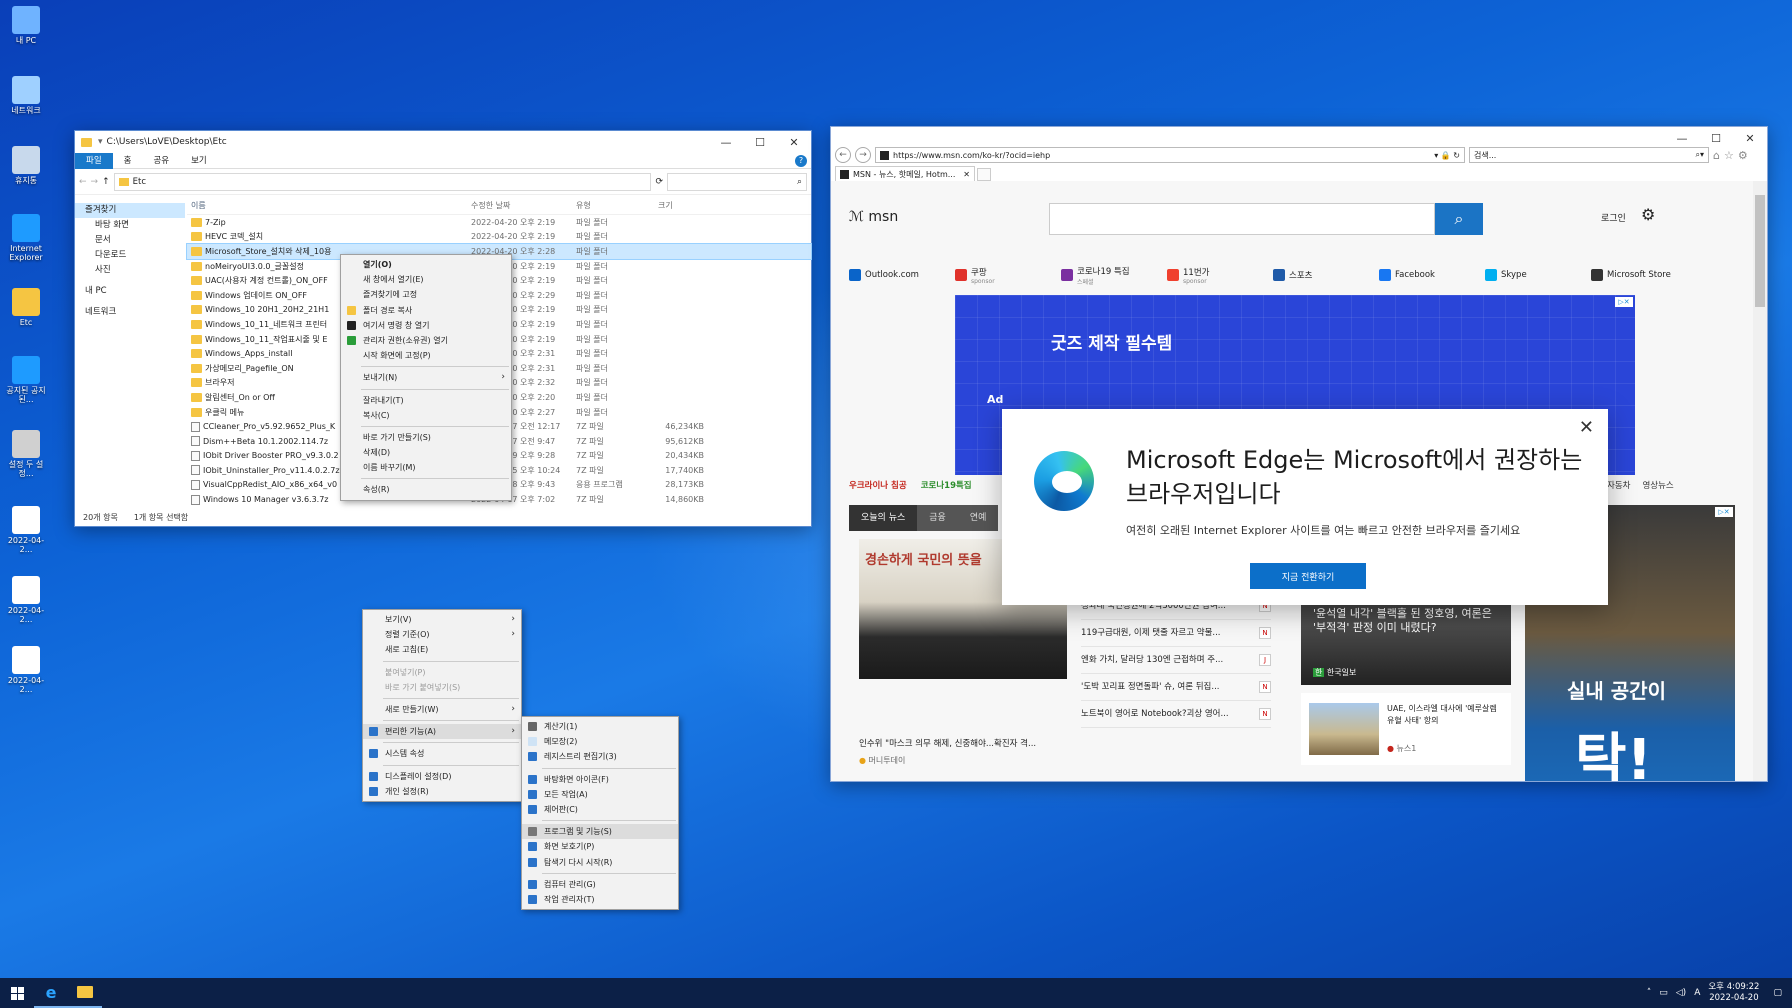  What do you see at coordinates (1716, 155) in the screenshot?
I see `home-icon: ⌂` at bounding box center [1716, 155].